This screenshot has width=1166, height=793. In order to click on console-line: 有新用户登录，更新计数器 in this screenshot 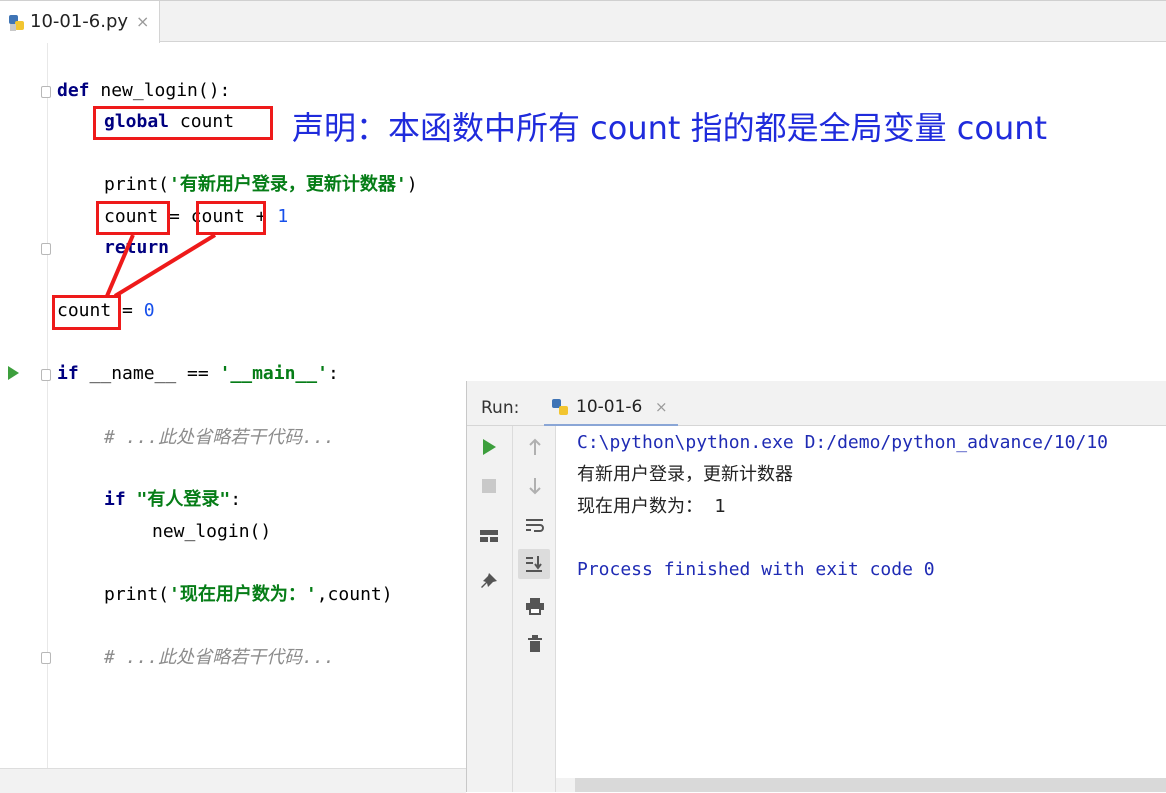, I will do `click(685, 474)`.